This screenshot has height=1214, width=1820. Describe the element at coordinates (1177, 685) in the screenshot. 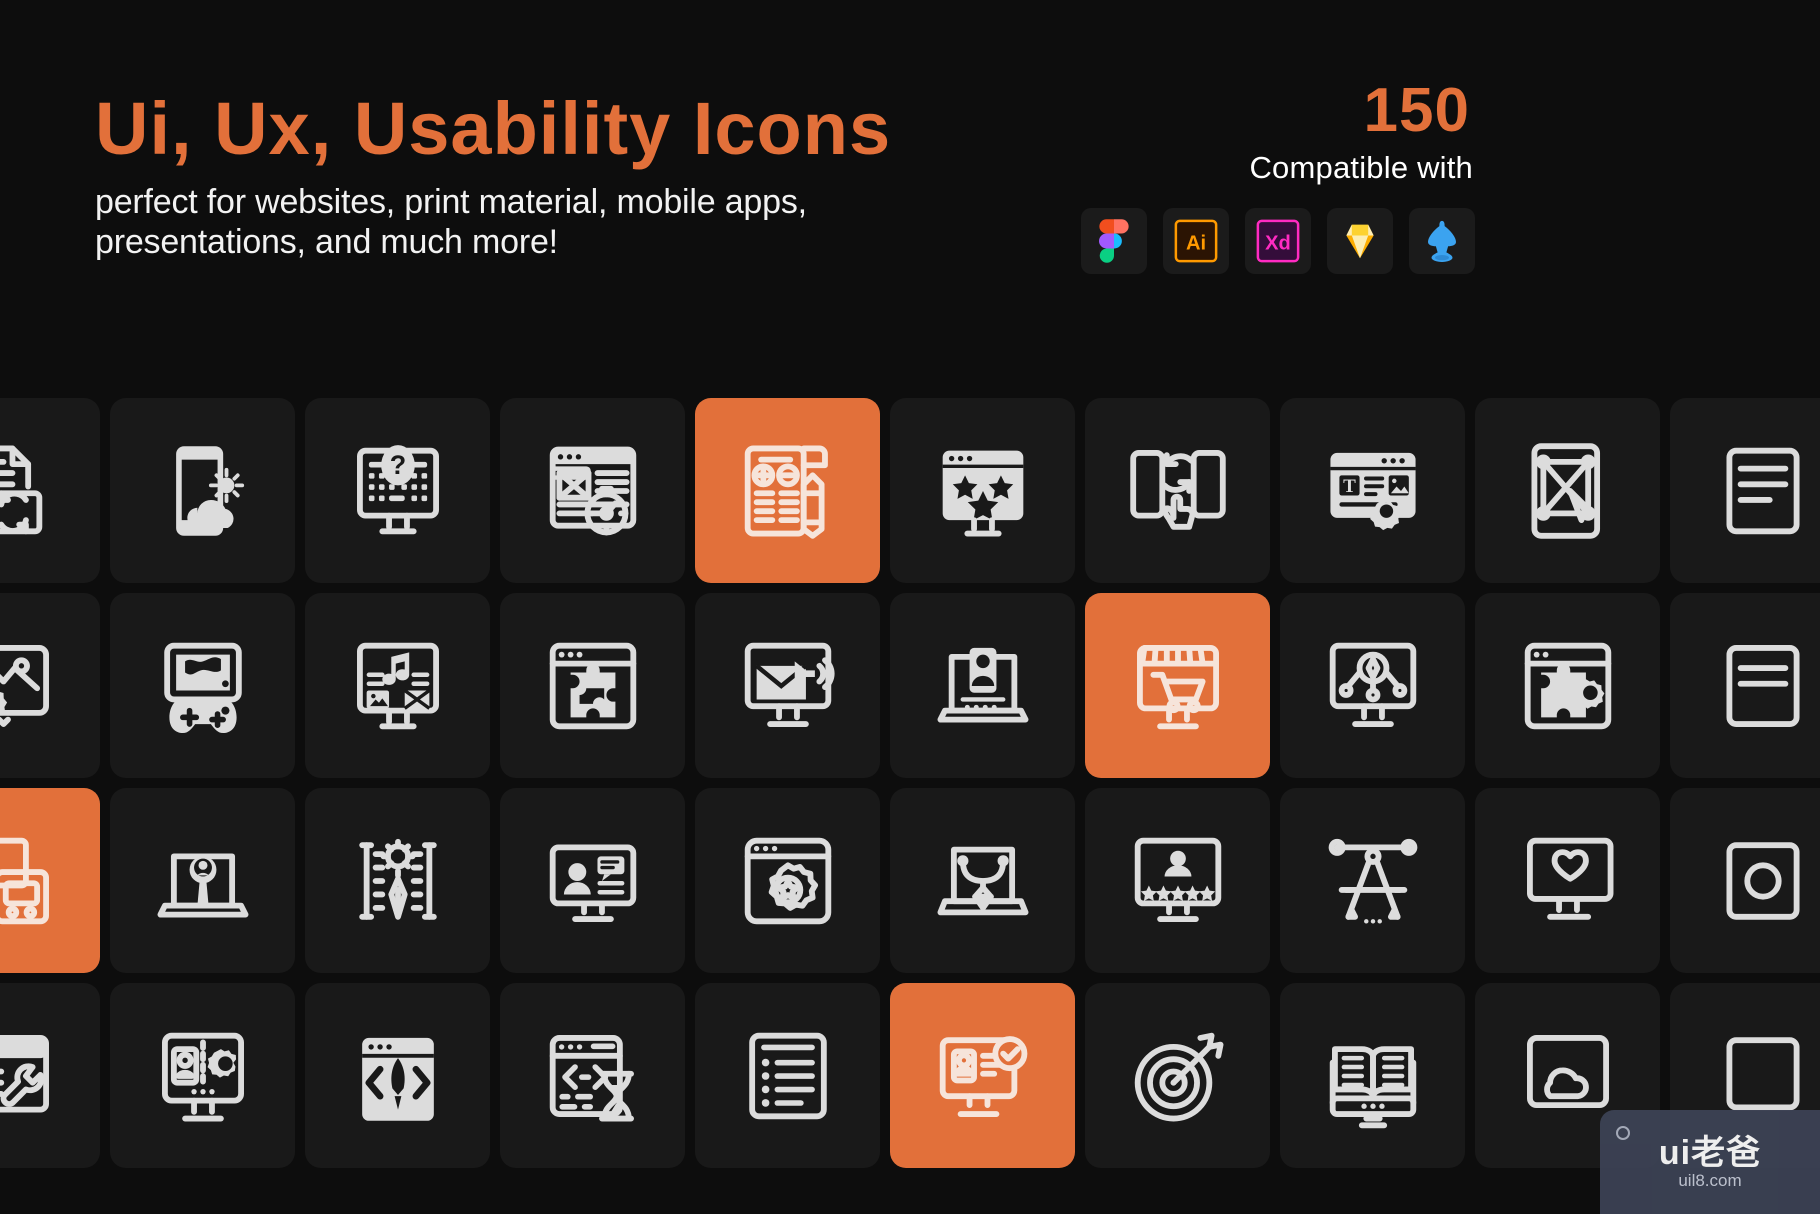

I see `tile-ecommerce-shop-cart-icon` at that location.